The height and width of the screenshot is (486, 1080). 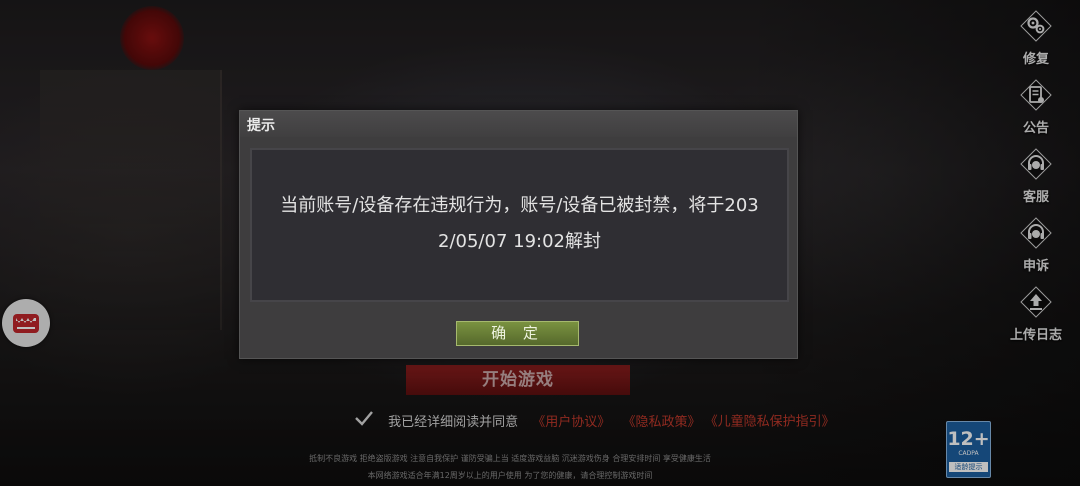 What do you see at coordinates (518, 124) in the screenshot?
I see `dialog-header: 提示` at bounding box center [518, 124].